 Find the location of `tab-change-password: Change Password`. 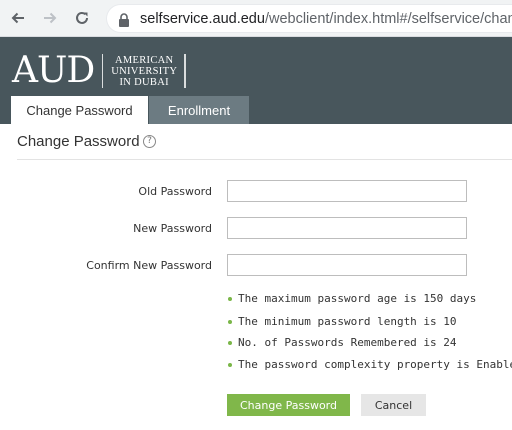

tab-change-password: Change Password is located at coordinates (79, 110).